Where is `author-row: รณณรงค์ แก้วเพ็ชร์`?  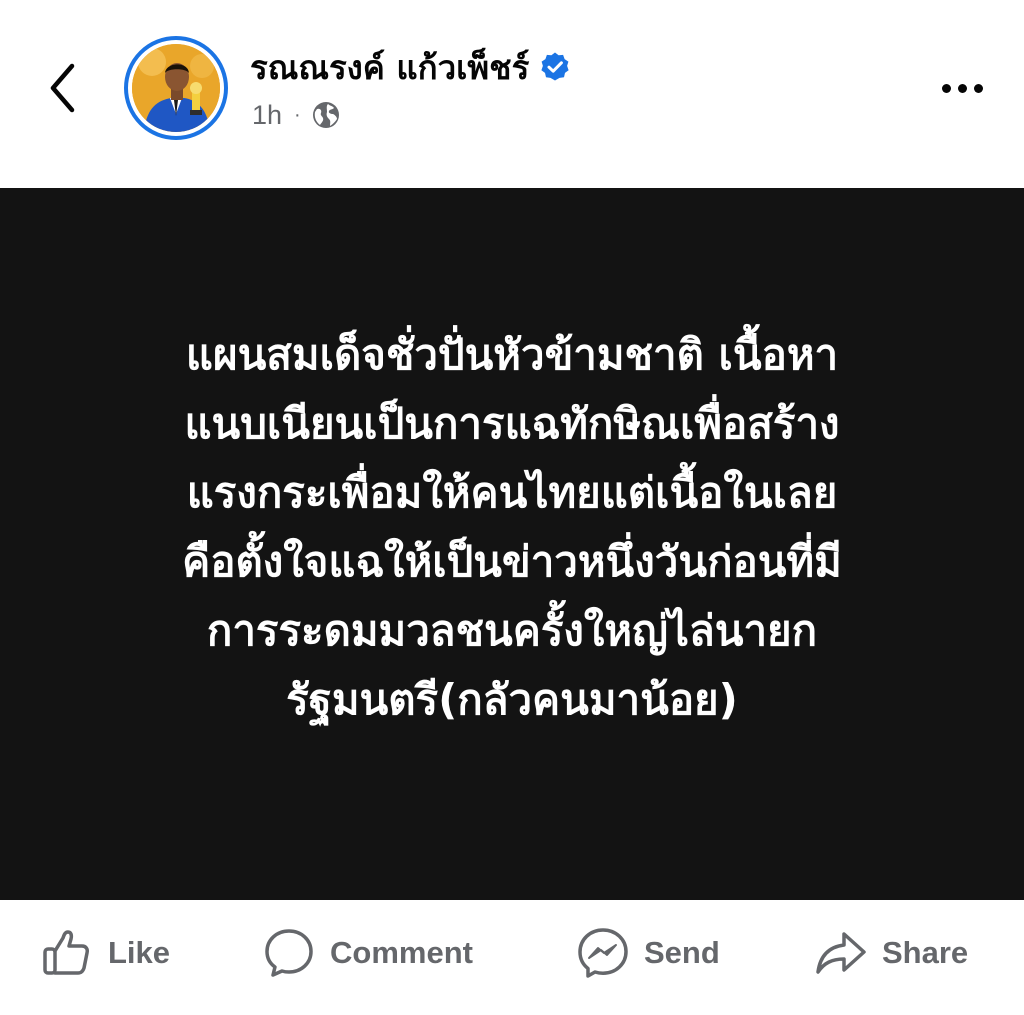
author-row: รณณรงค์ แก้วเพ็ชร์ is located at coordinates (410, 67).